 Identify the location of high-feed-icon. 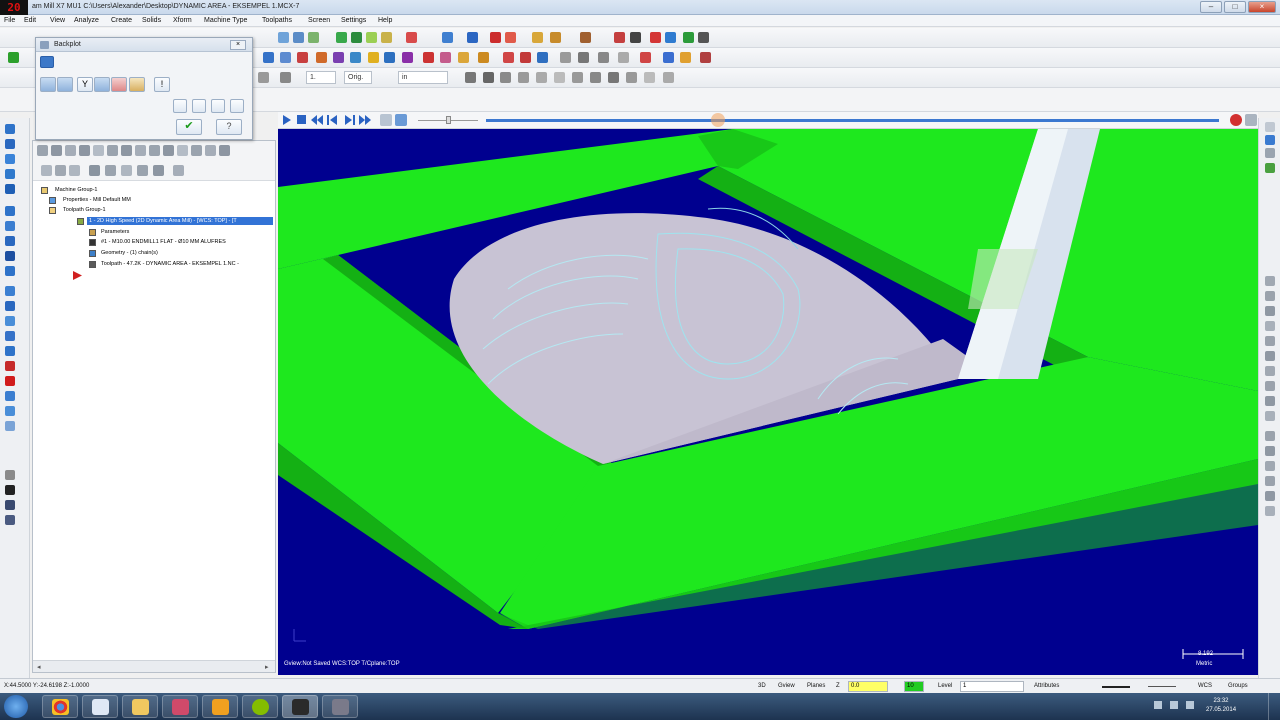
(154, 150).